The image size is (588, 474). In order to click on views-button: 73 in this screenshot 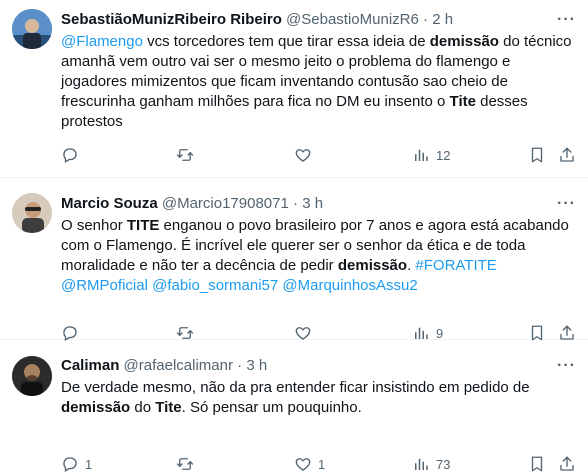, I will do `click(431, 464)`.